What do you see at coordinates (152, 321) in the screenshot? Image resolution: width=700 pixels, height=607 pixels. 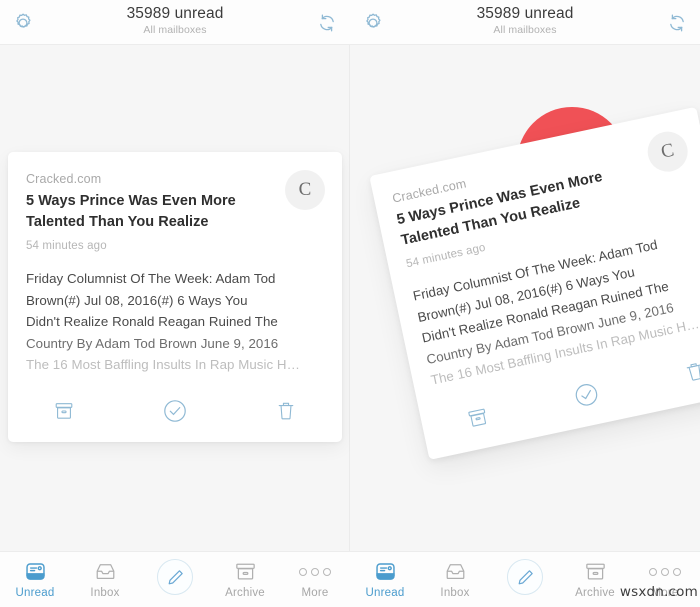 I see `preview-line: Didn't Realize Ronald Reagan Ruined The` at bounding box center [152, 321].